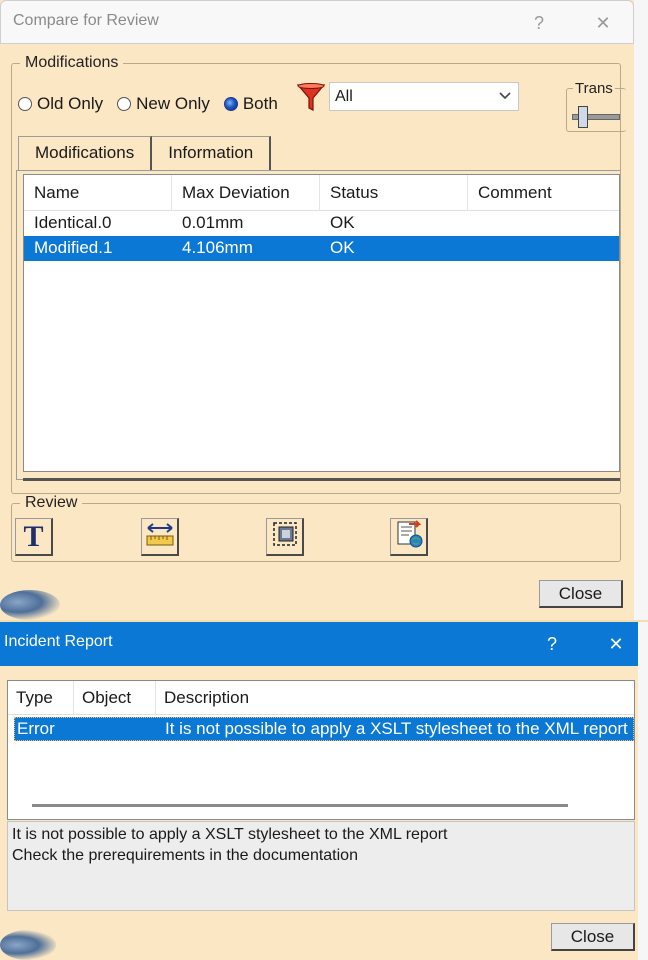  Describe the element at coordinates (173, 103) in the screenshot. I see `radio-new-only-label: New Only` at that location.